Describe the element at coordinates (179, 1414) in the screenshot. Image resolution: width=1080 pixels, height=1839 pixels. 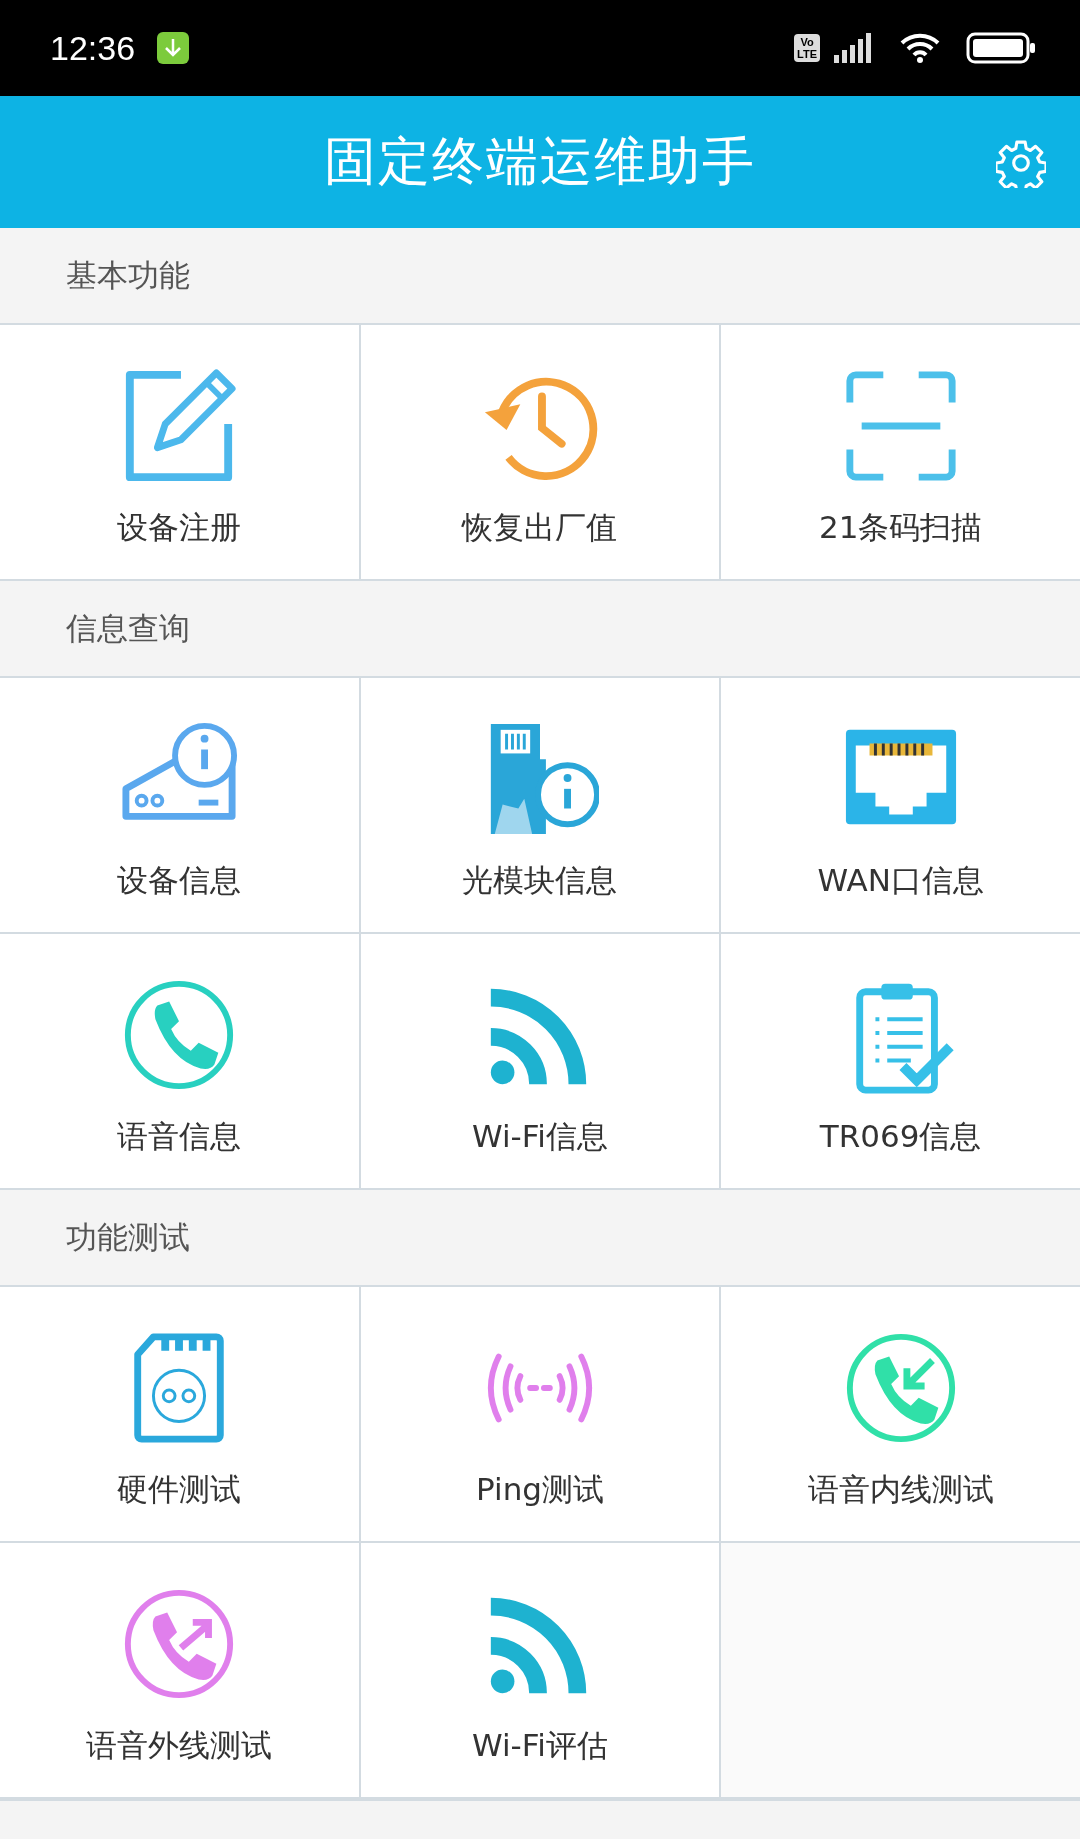
I see `feature-tile: 硬件测试` at that location.